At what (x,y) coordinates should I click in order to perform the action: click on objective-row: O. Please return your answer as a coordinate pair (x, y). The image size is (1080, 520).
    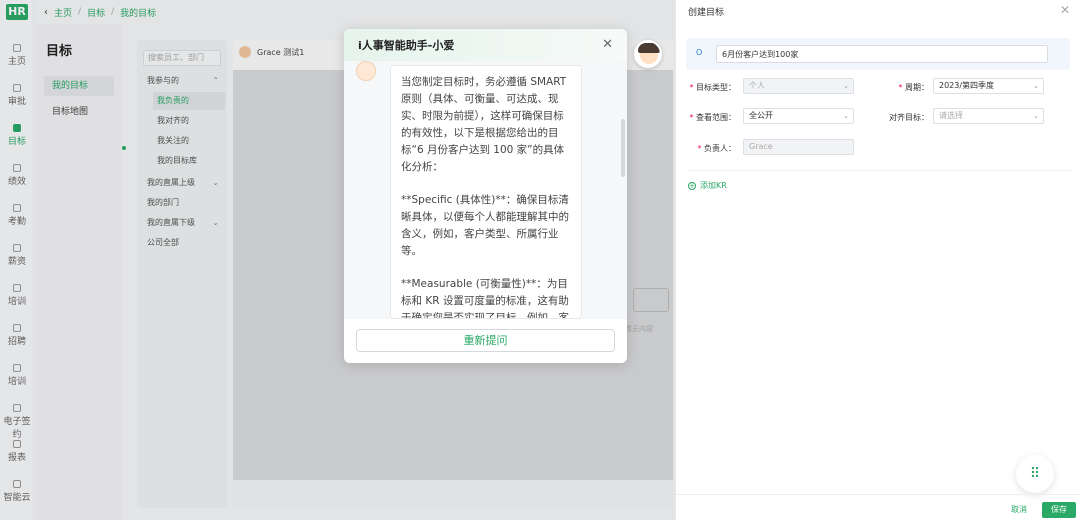
    Looking at the image, I should click on (878, 54).